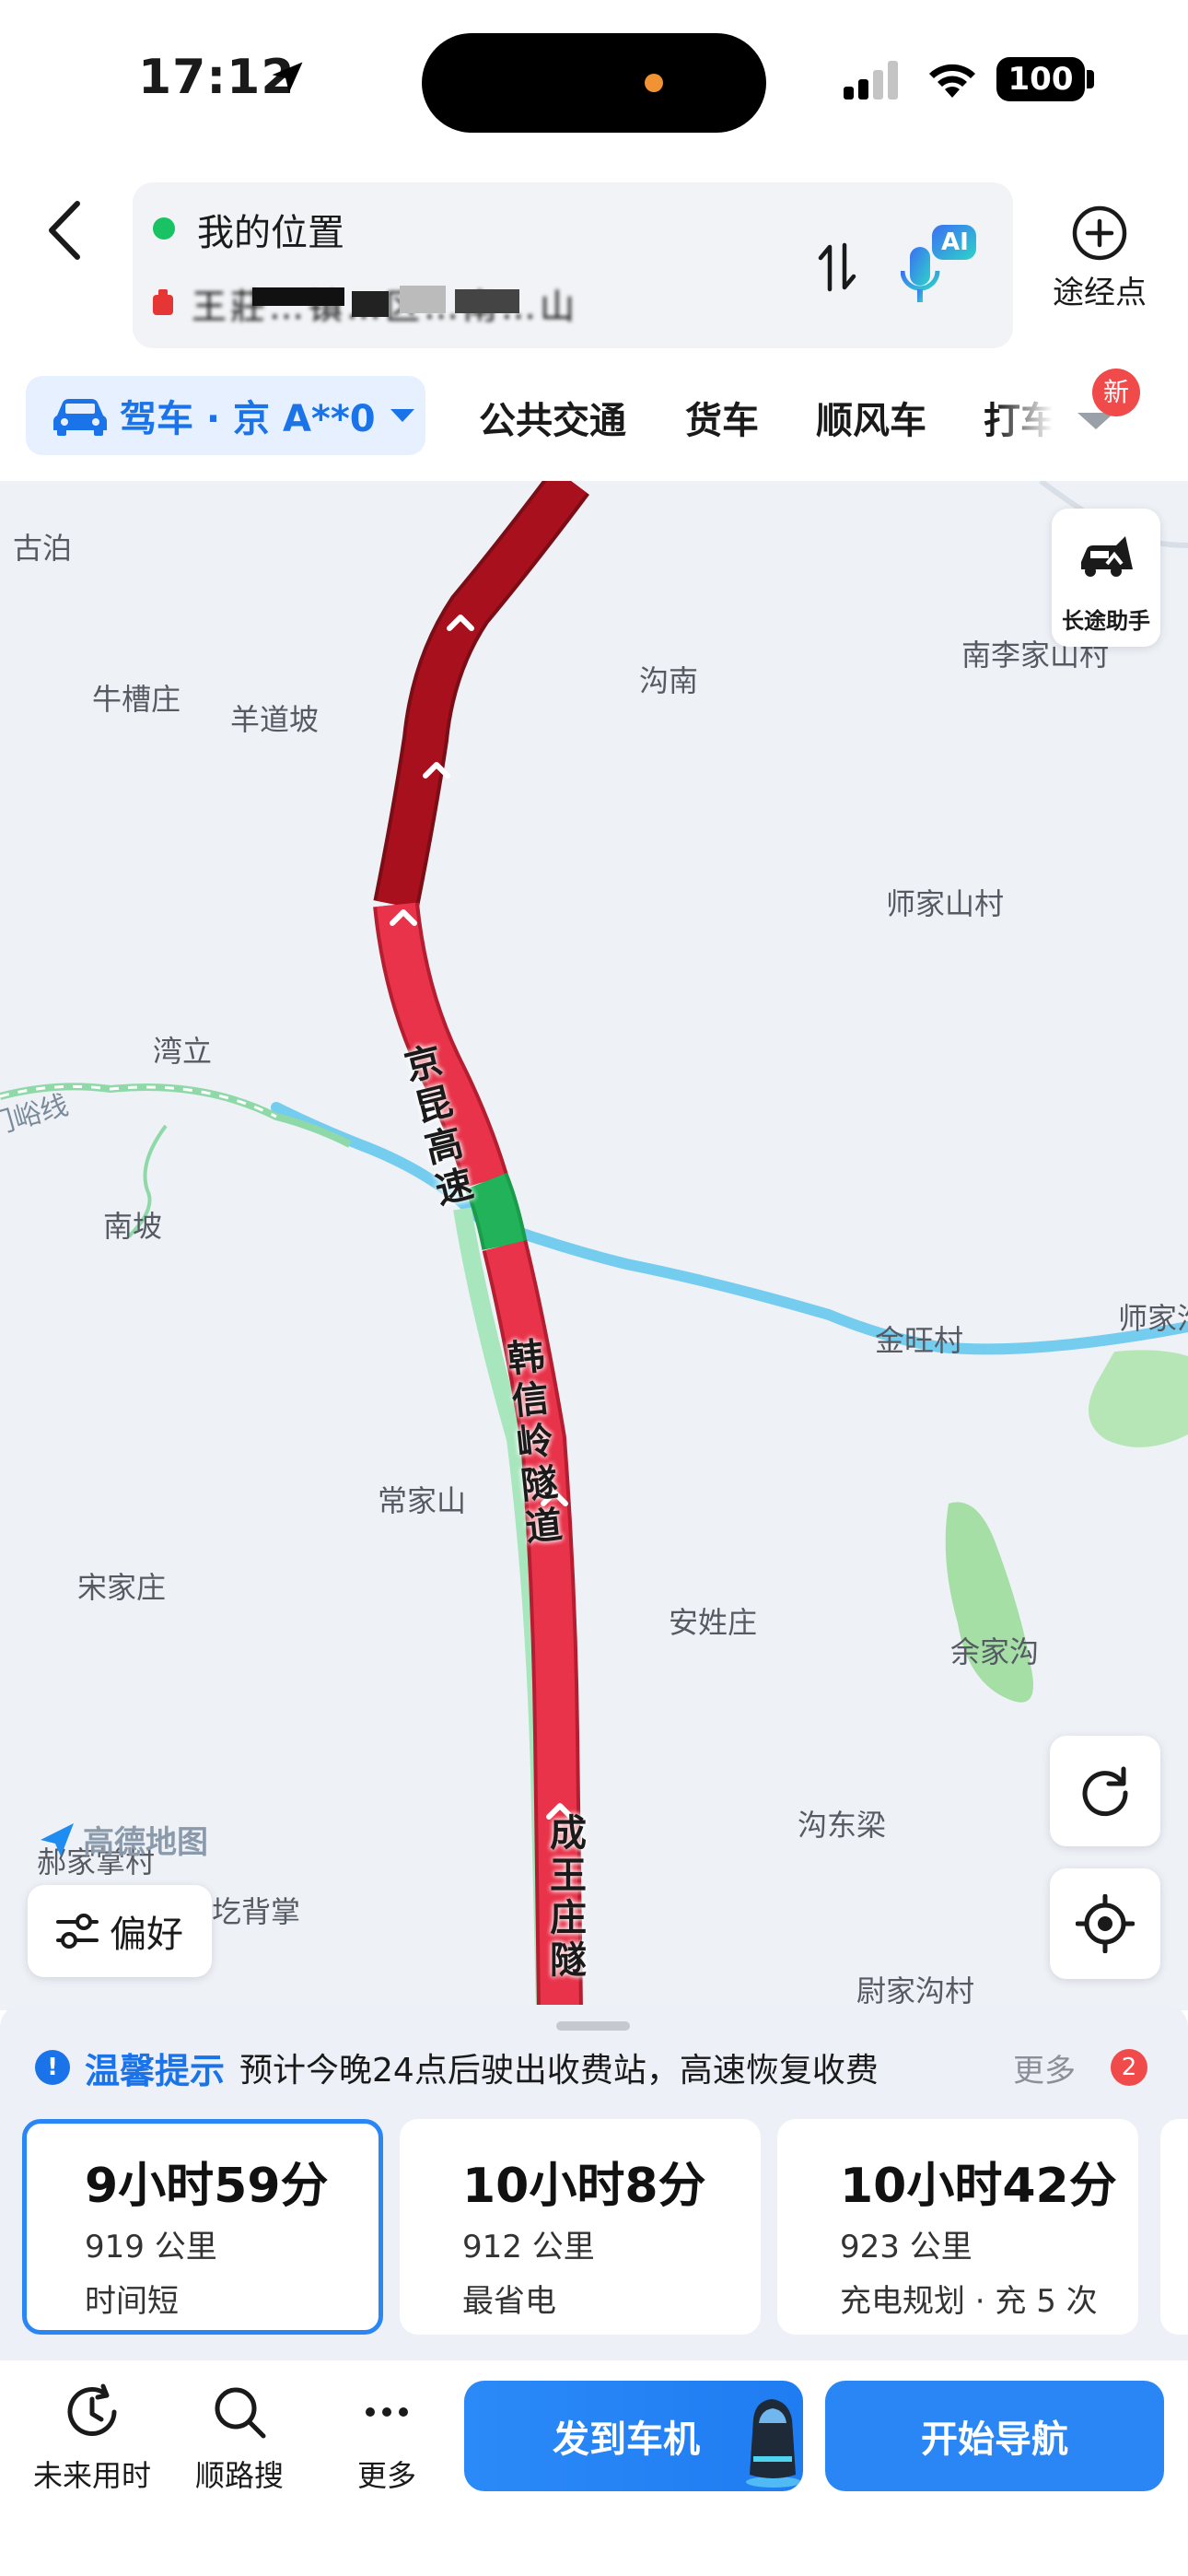 This screenshot has height=2576, width=1188. Describe the element at coordinates (386, 2475) in the screenshot. I see `more-label: 更多` at that location.